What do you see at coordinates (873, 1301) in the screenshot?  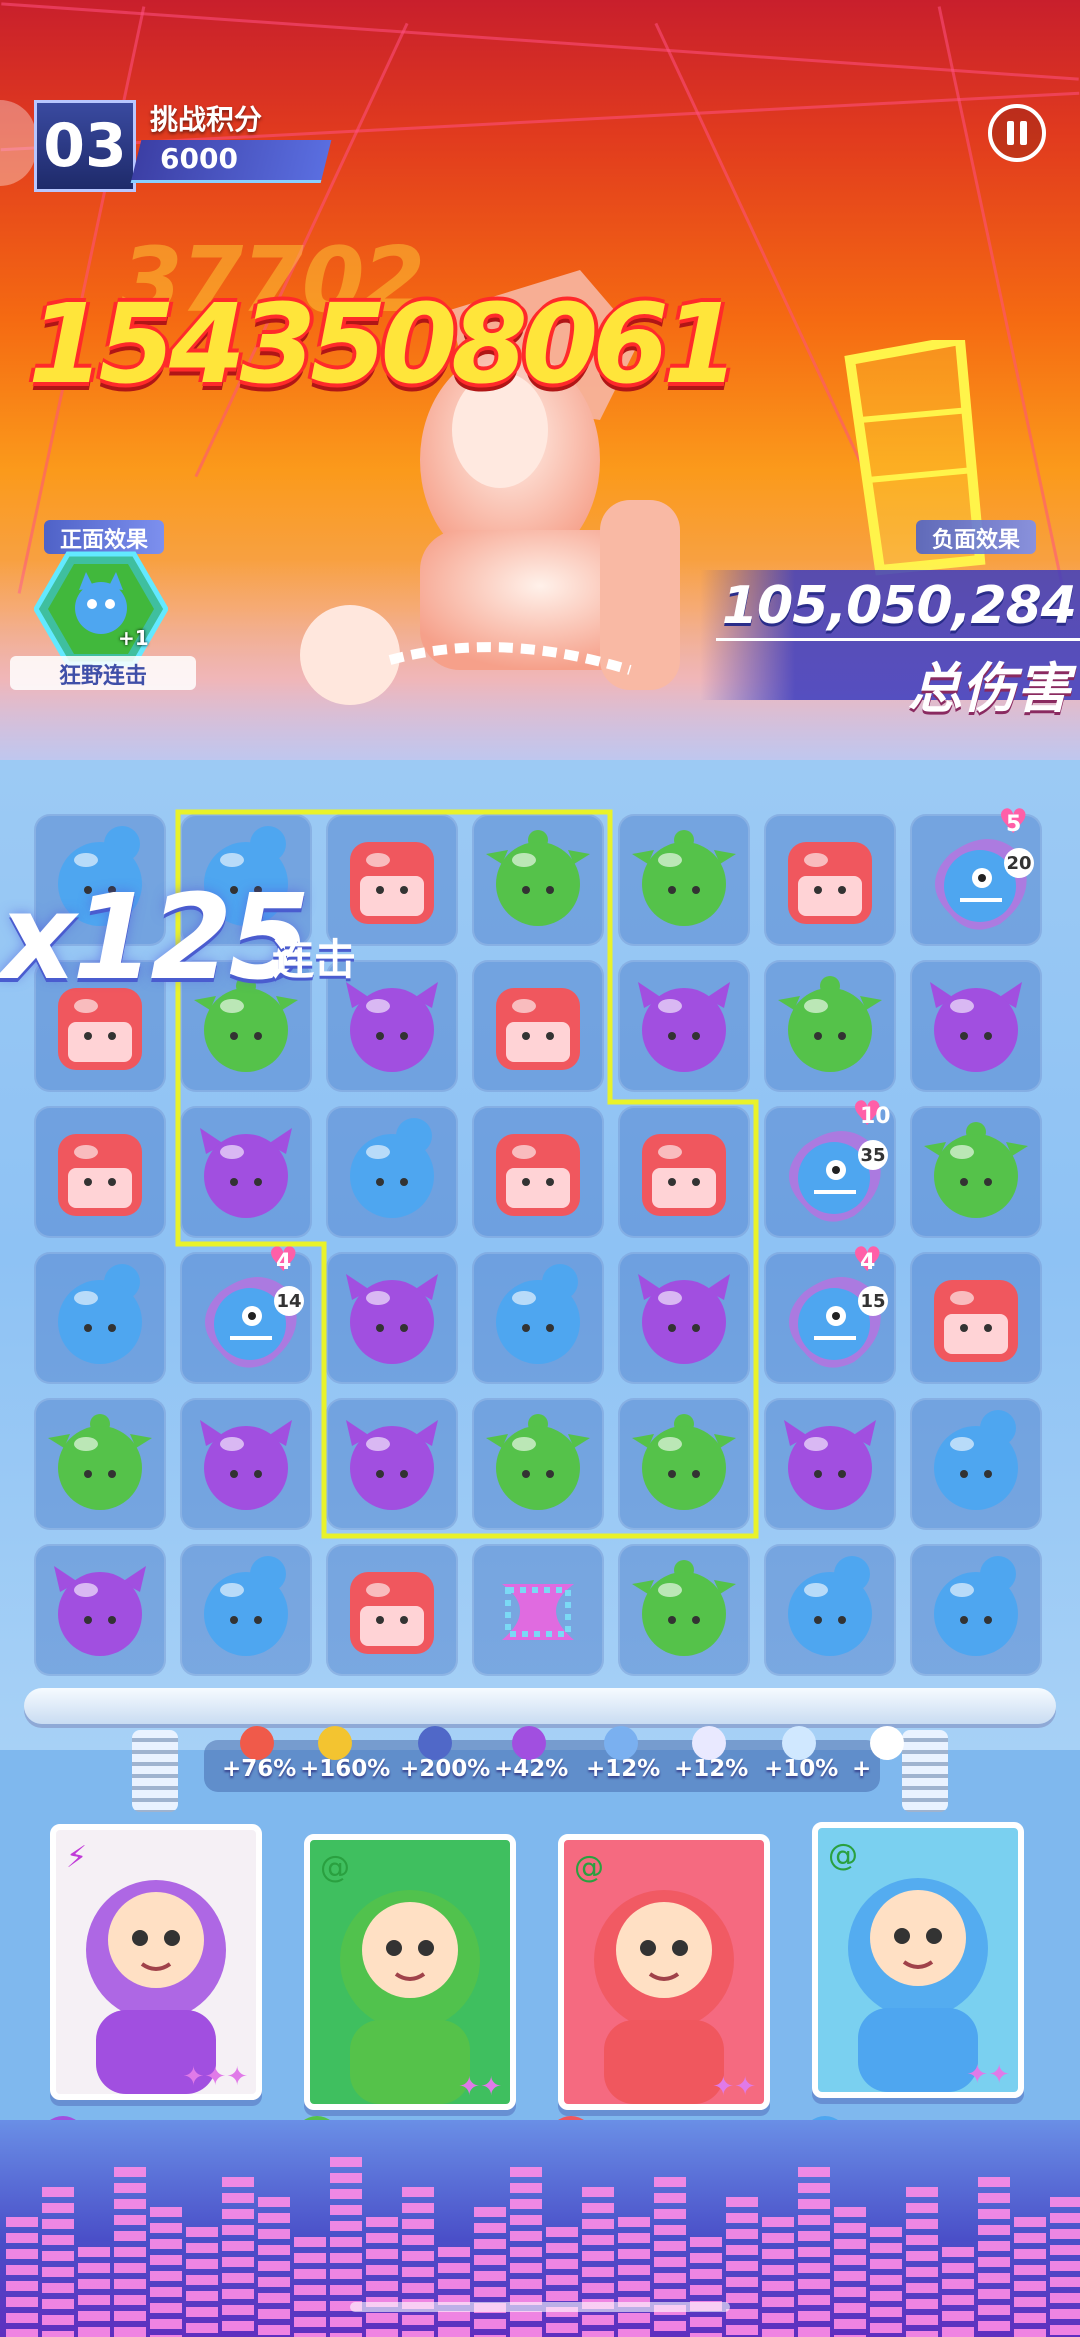 I see `shark-turn-count: 15` at bounding box center [873, 1301].